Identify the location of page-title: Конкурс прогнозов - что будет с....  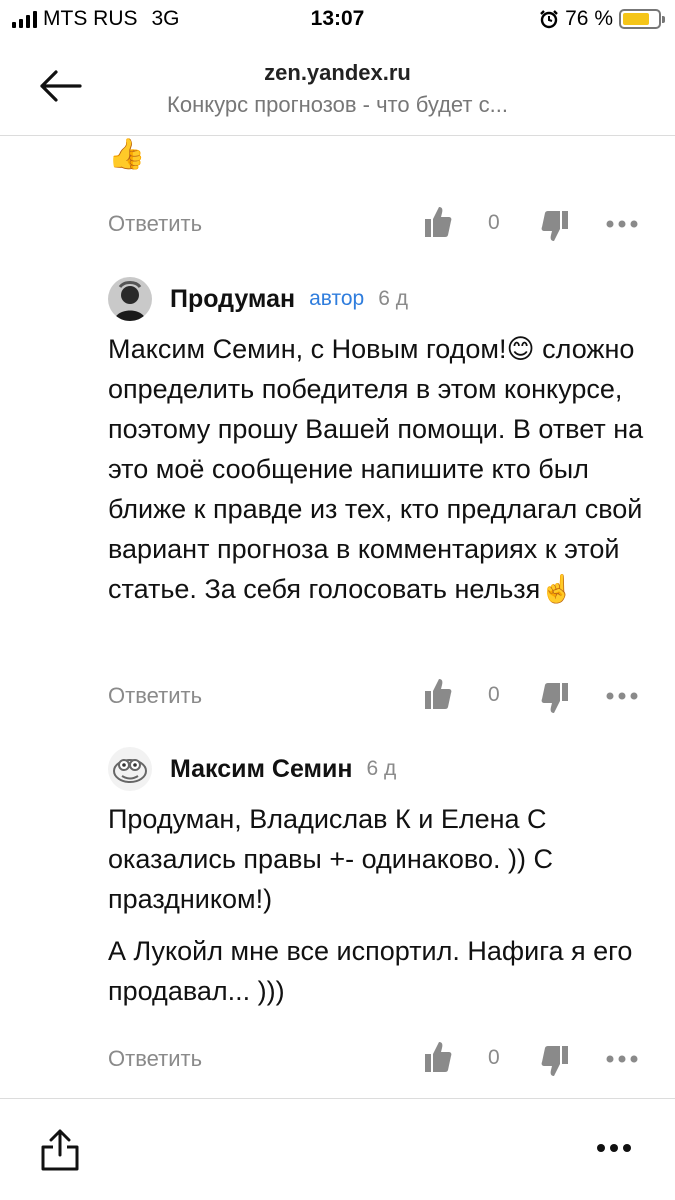
(337, 104).